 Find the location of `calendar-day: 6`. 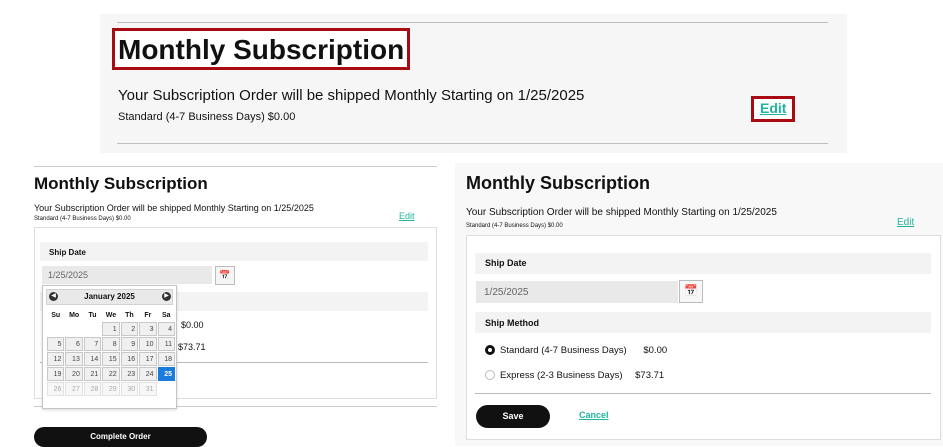

calendar-day: 6 is located at coordinates (74, 344).